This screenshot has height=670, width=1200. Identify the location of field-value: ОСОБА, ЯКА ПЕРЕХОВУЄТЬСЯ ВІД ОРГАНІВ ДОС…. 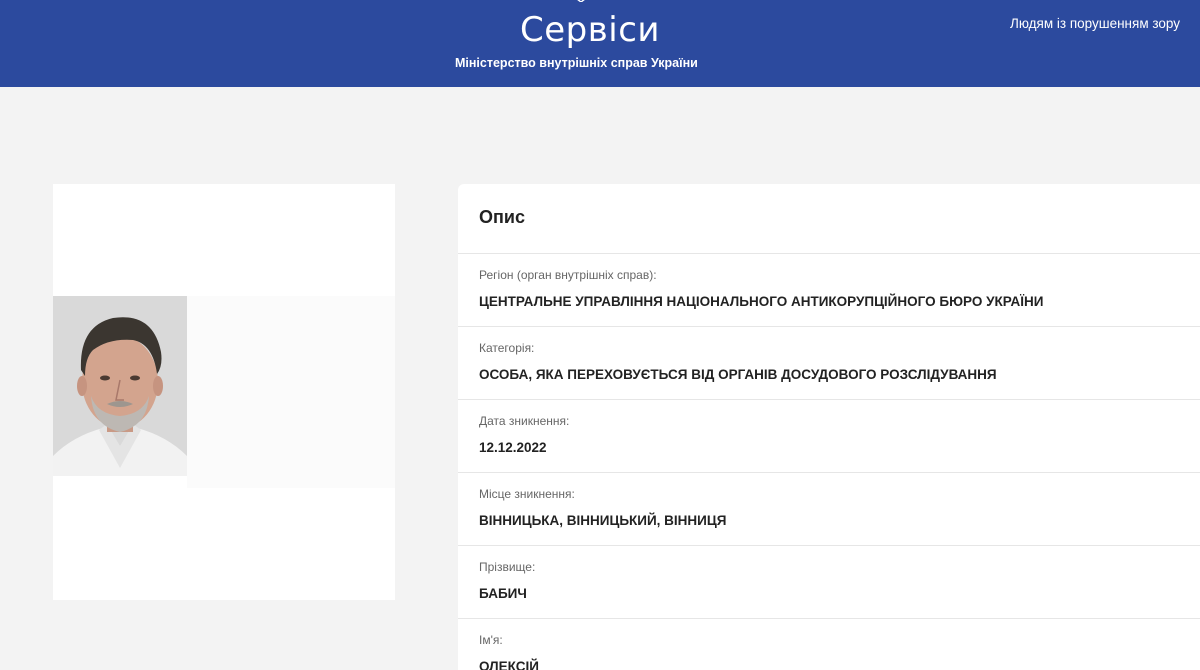
(738, 374).